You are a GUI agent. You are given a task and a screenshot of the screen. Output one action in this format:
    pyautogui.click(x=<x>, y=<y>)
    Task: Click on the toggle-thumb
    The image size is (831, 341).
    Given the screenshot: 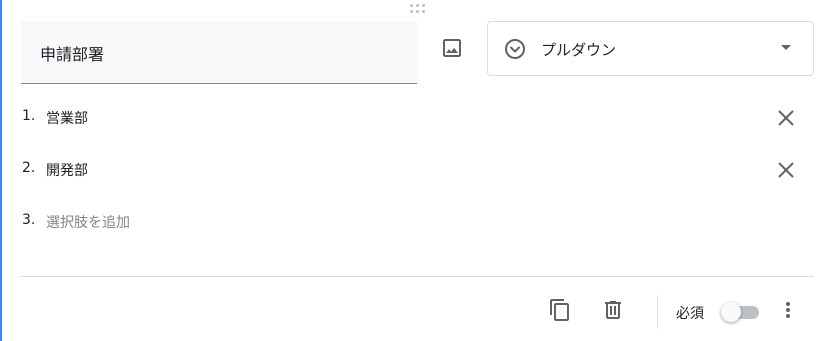 What is the action you would take?
    pyautogui.click(x=731, y=312)
    